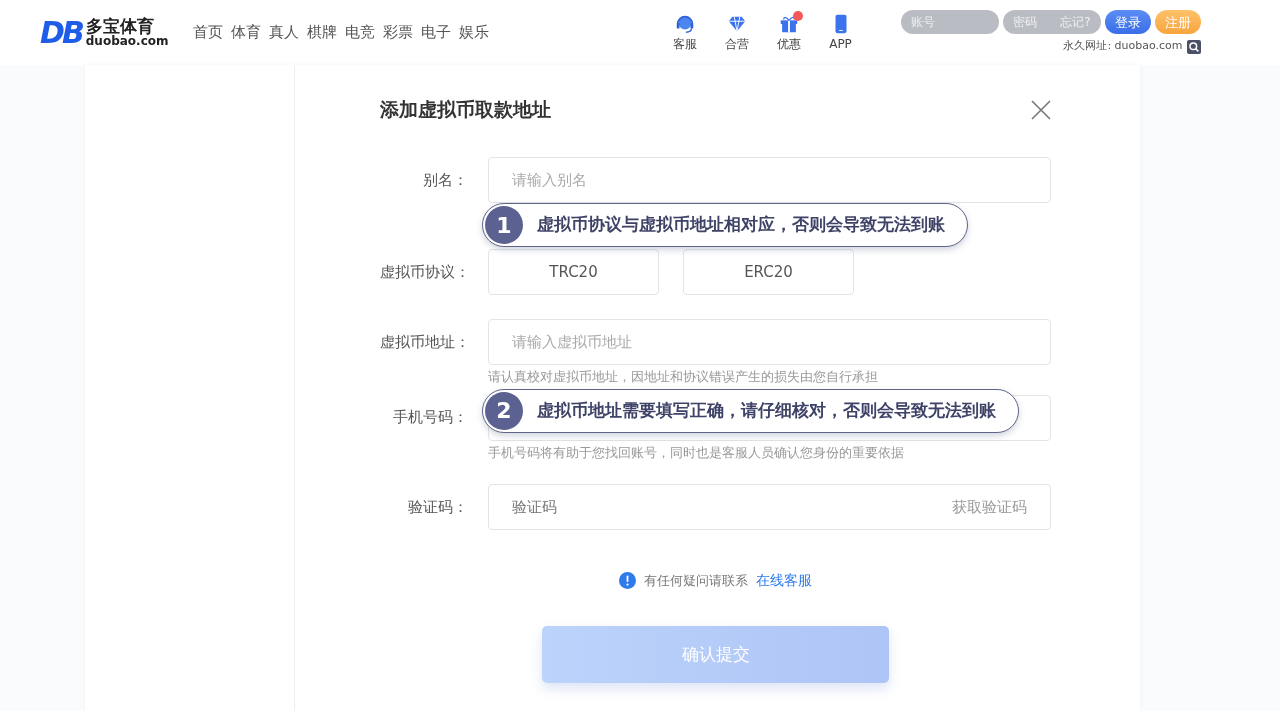 The image size is (1280, 711). I want to click on field-label: 验证码：, so click(437, 507).